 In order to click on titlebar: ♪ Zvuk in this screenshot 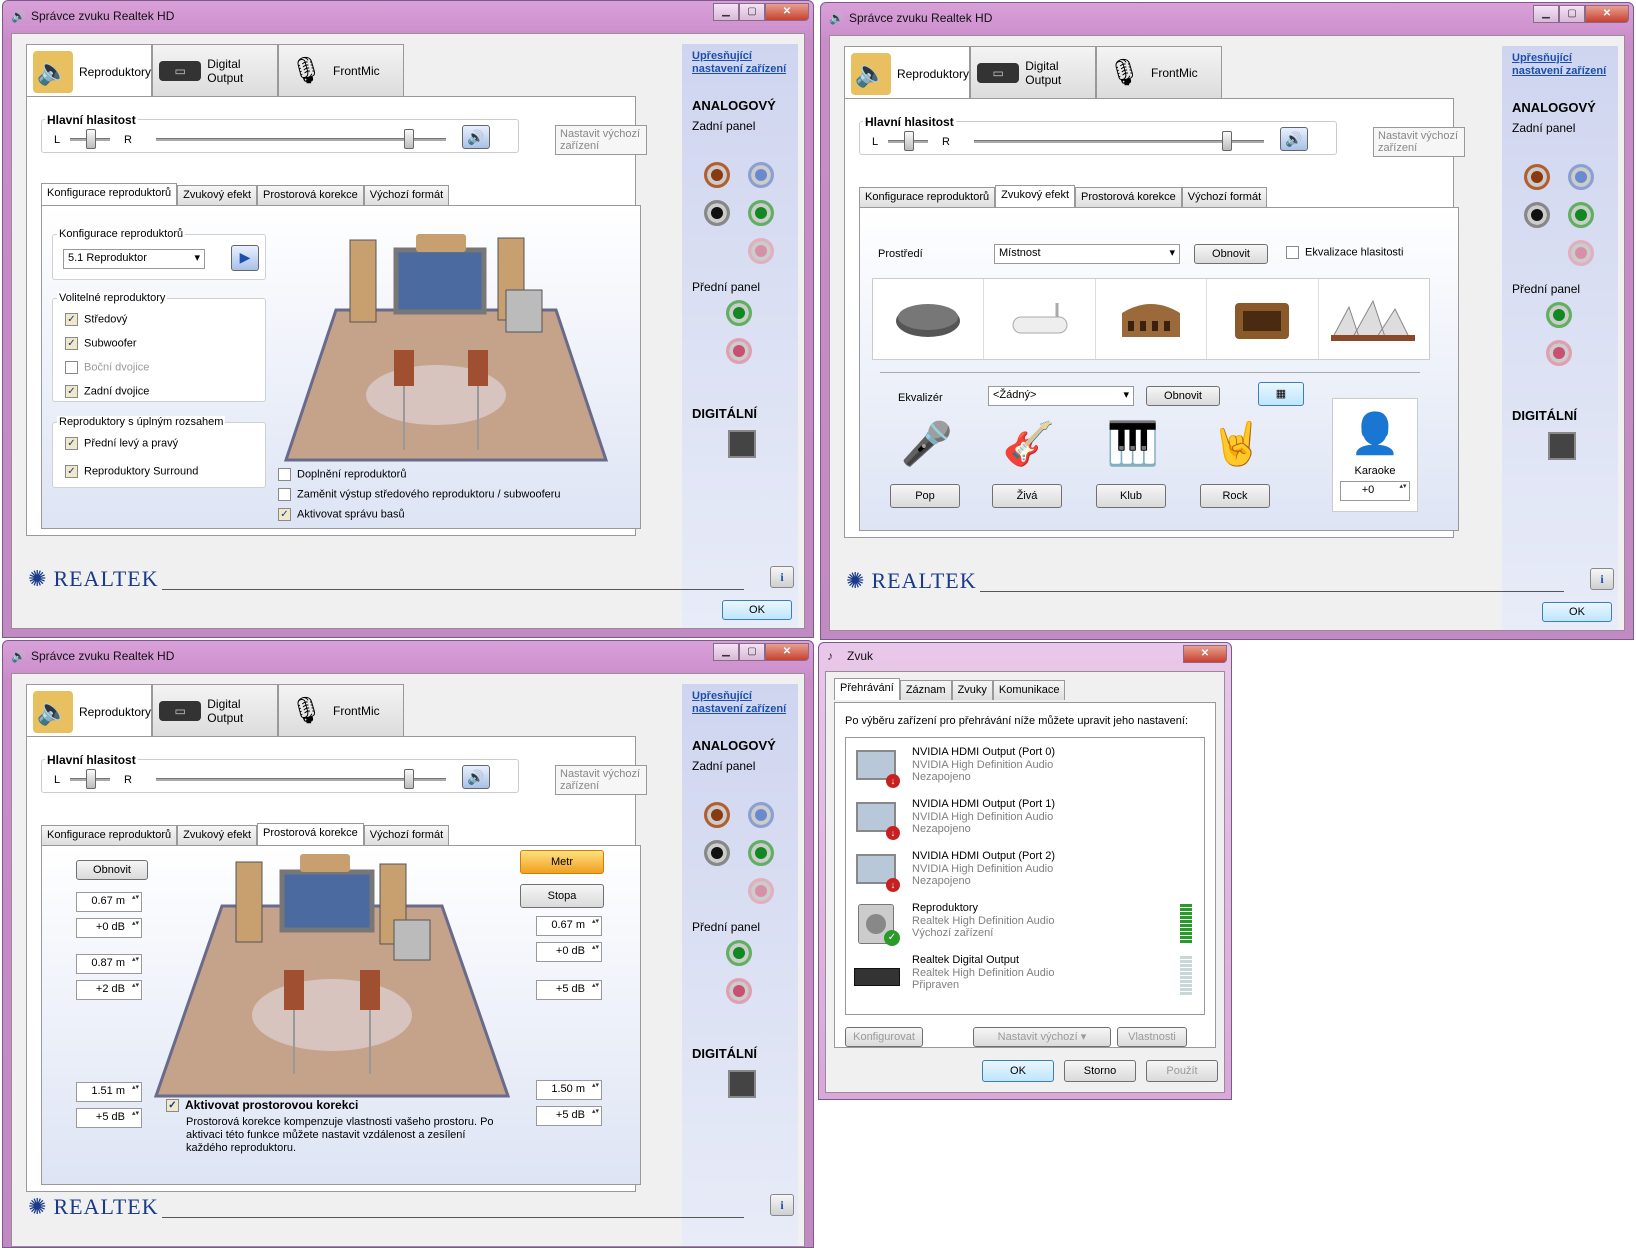, I will do `click(1025, 656)`.